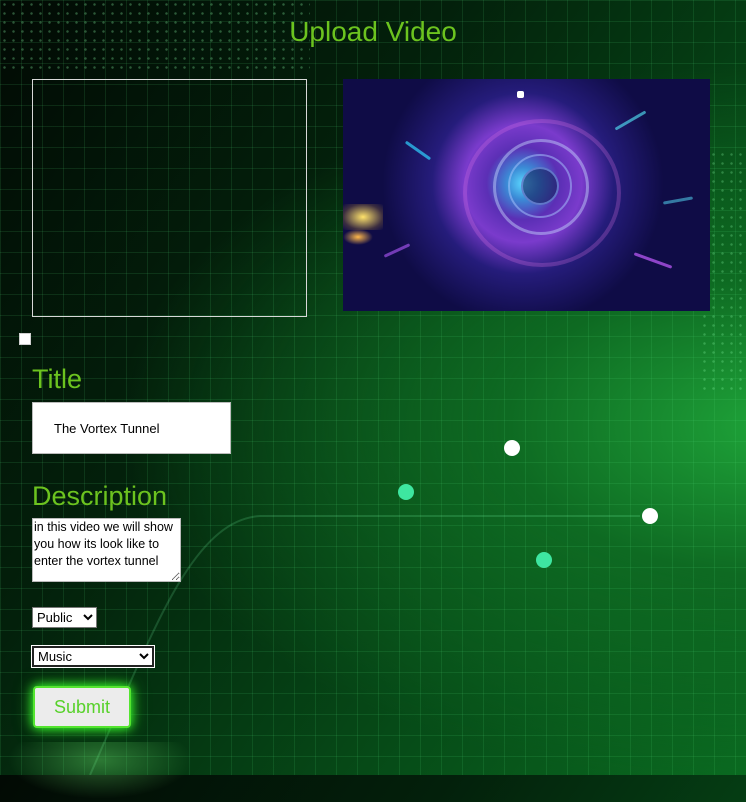 Image resolution: width=746 pixels, height=802 pixels. Describe the element at coordinates (25, 339) in the screenshot. I see `file-select-checkbox` at that location.